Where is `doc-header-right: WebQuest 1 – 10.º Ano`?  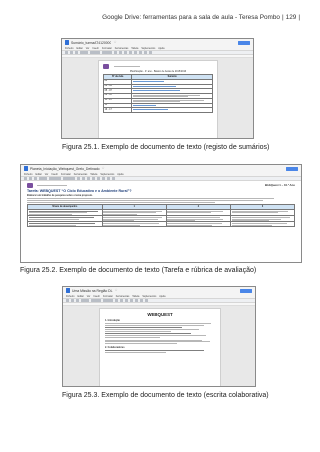 doc-header-right: WebQuest 1 – 10.º Ano is located at coordinates (279, 186).